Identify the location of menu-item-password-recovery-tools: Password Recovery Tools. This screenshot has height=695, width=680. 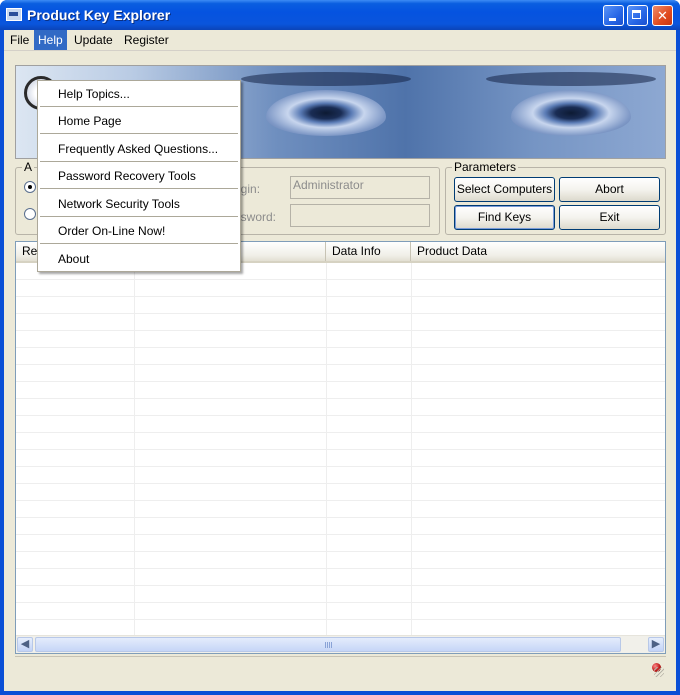
(139, 176).